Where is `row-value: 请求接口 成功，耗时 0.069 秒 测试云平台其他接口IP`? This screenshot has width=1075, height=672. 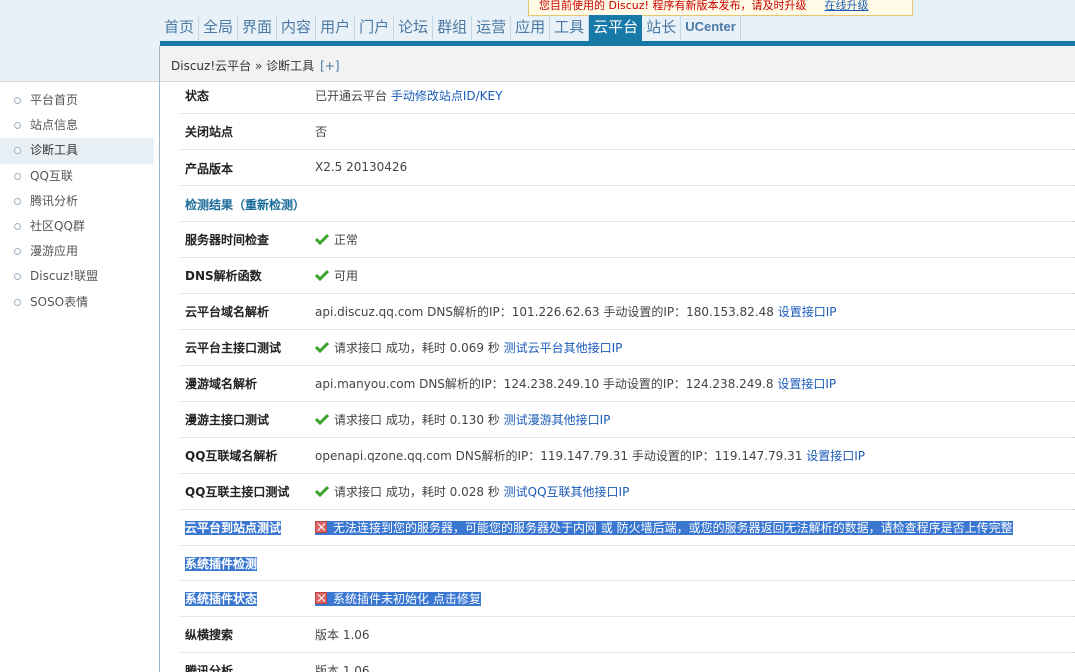 row-value: 请求接口 成功，耗时 0.069 秒 测试云平台其他接口IP is located at coordinates (468, 347).